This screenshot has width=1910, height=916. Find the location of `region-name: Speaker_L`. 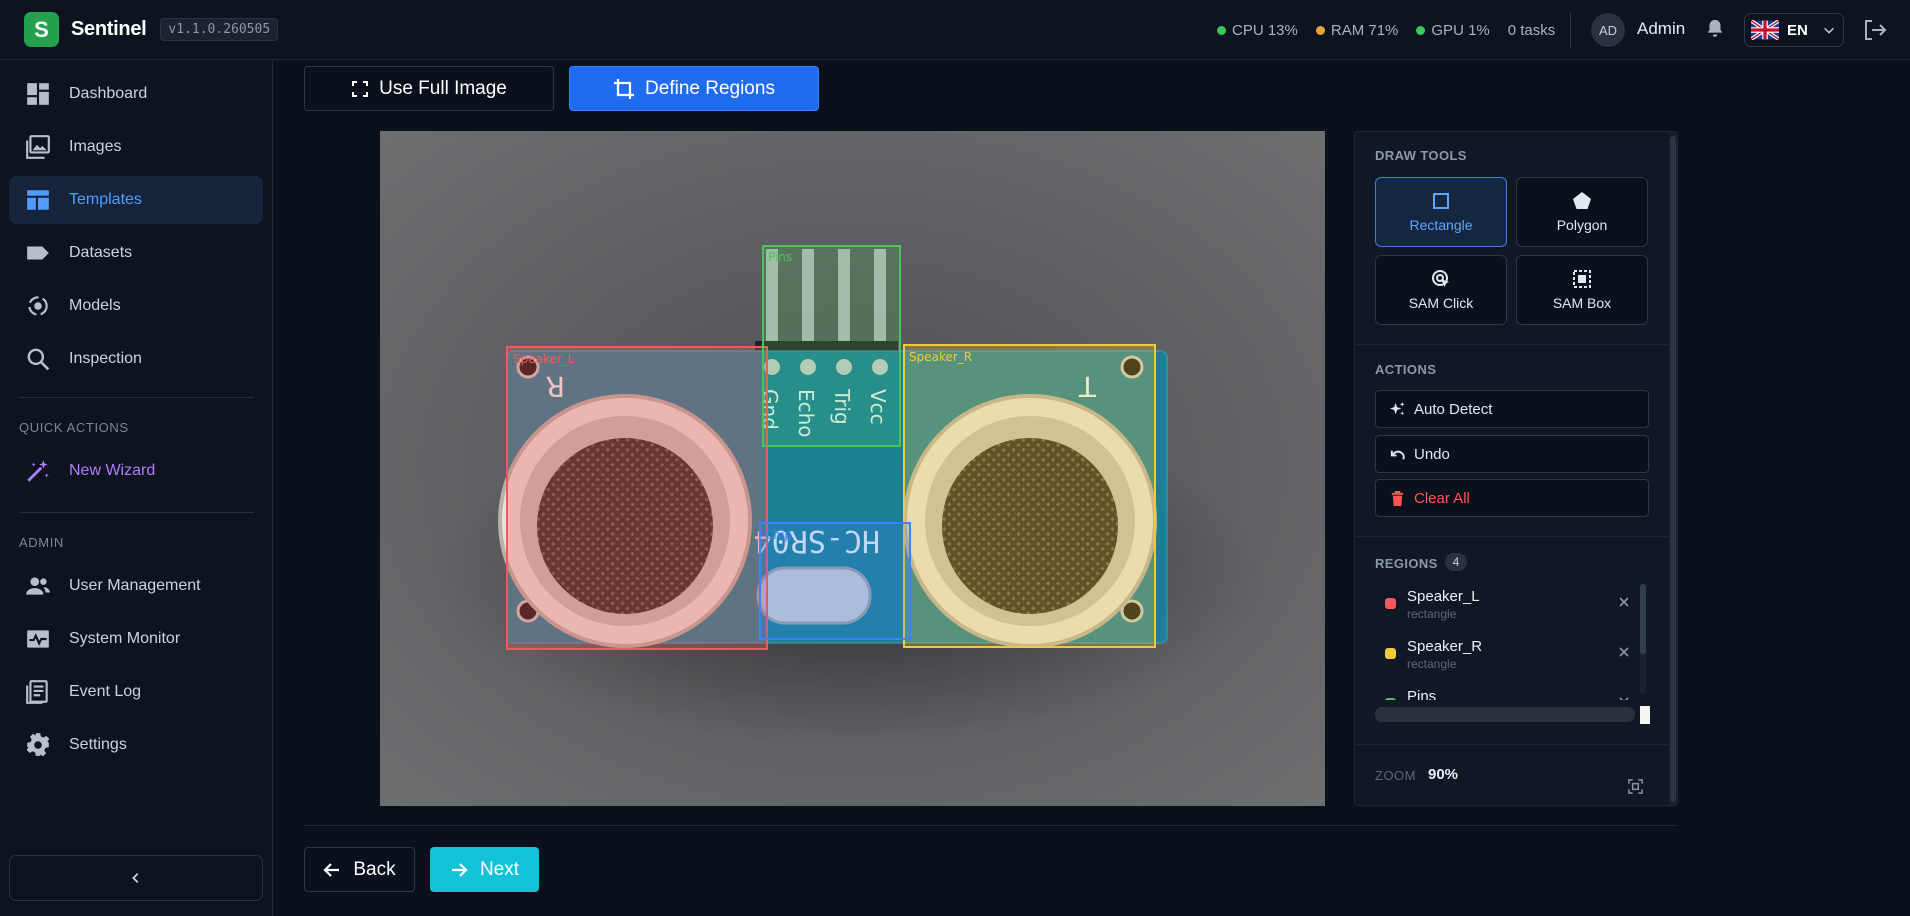

region-name: Speaker_L is located at coordinates (1443, 596).